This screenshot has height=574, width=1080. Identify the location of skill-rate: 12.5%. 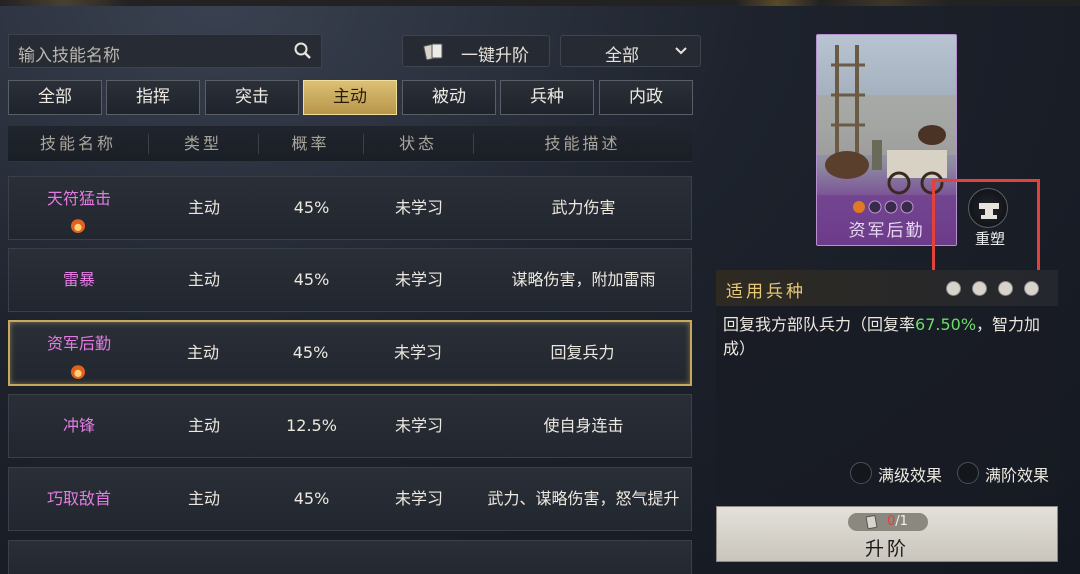
(311, 425).